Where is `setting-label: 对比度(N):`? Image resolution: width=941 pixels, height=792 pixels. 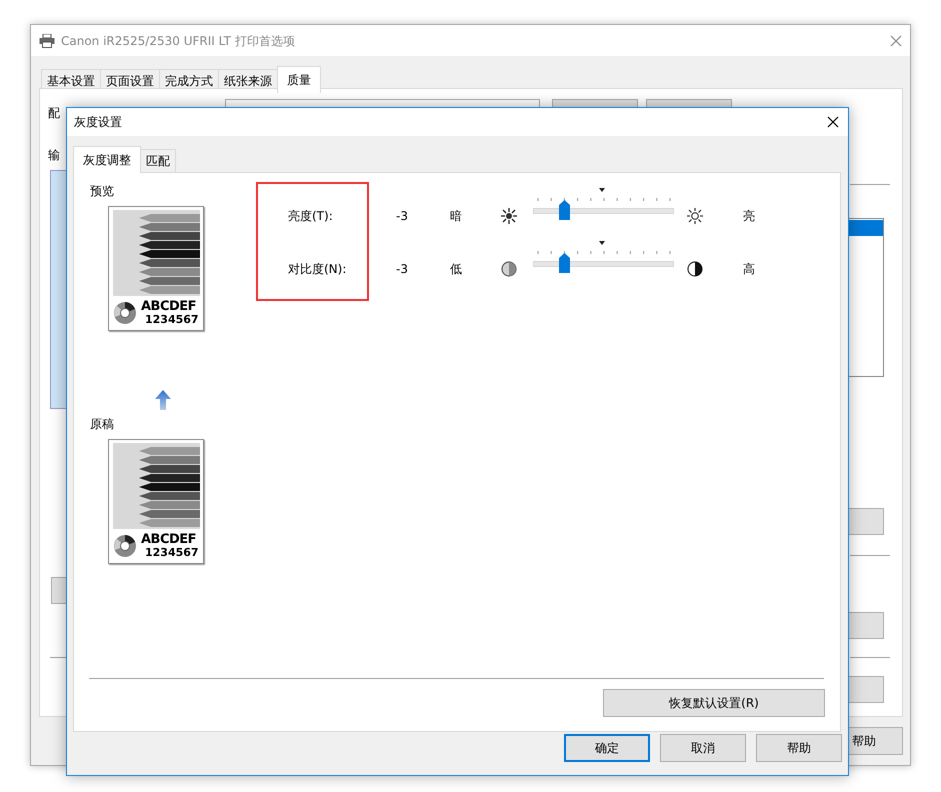
setting-label: 对比度(N): is located at coordinates (317, 269).